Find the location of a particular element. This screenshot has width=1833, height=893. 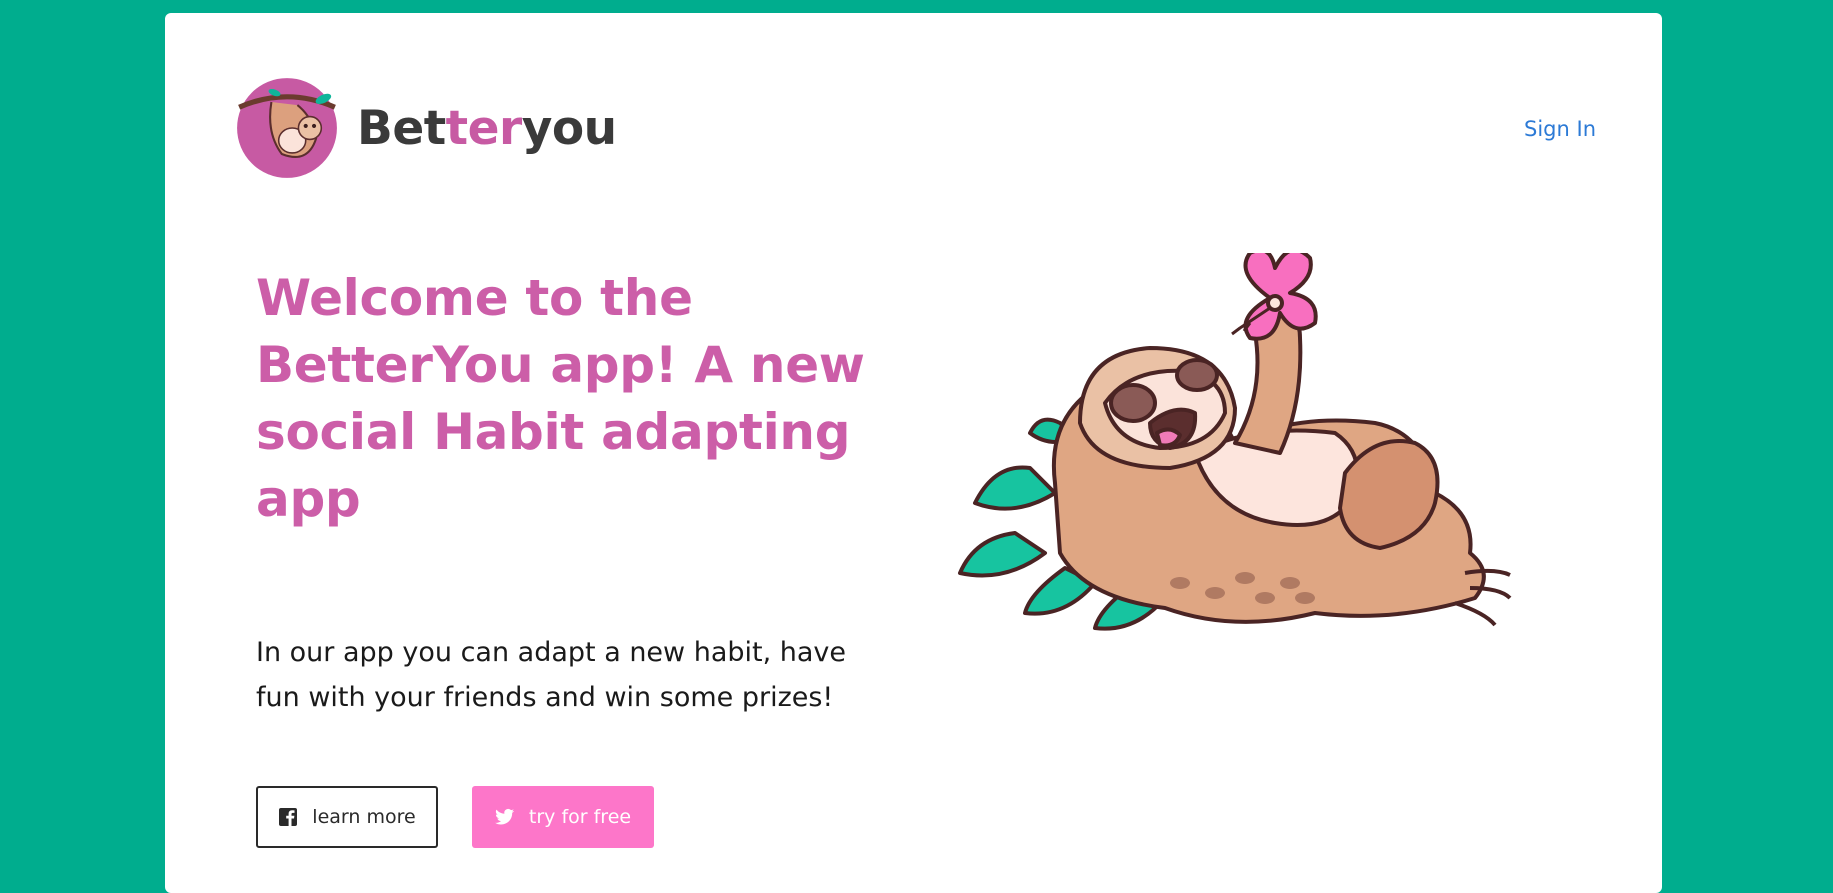

sign-in-link: Sign In is located at coordinates (1560, 129).